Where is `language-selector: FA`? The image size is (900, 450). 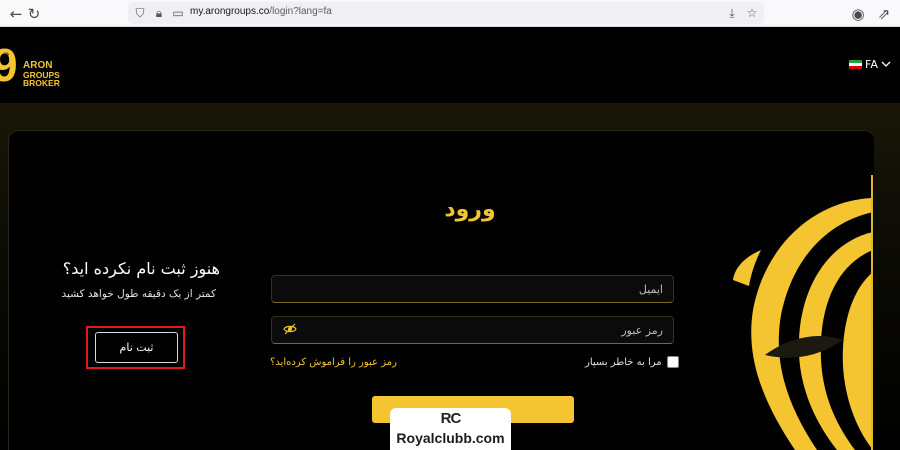
language-selector: FA is located at coordinates (870, 64).